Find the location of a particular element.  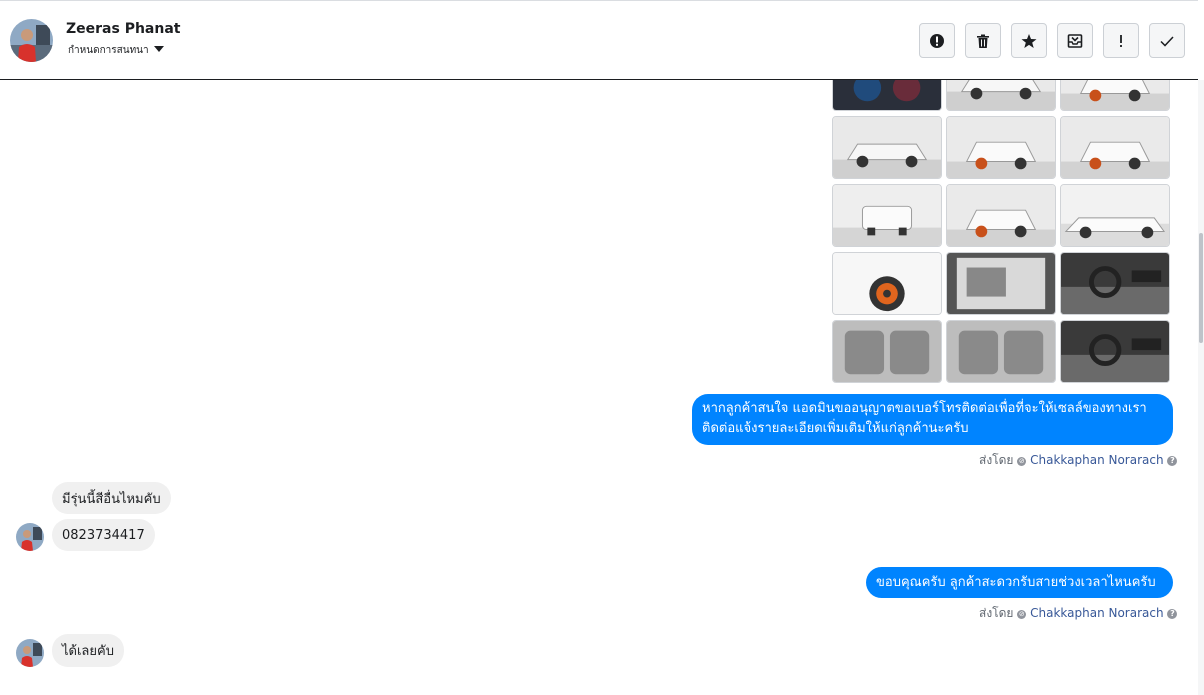

archive-icon is located at coordinates (1075, 40).